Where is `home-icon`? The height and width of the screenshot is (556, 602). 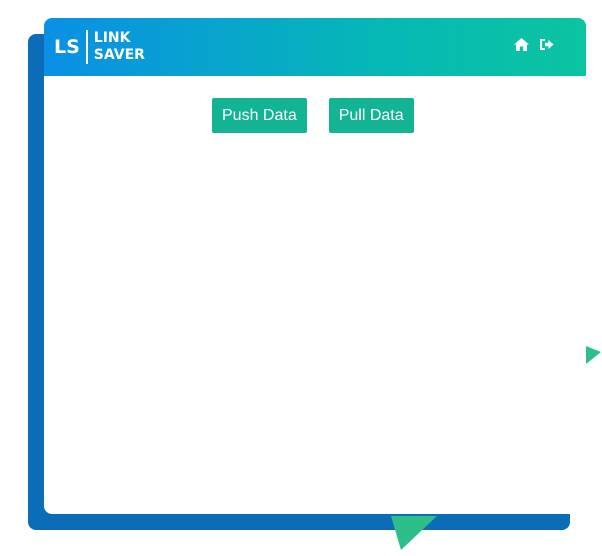 home-icon is located at coordinates (521, 44).